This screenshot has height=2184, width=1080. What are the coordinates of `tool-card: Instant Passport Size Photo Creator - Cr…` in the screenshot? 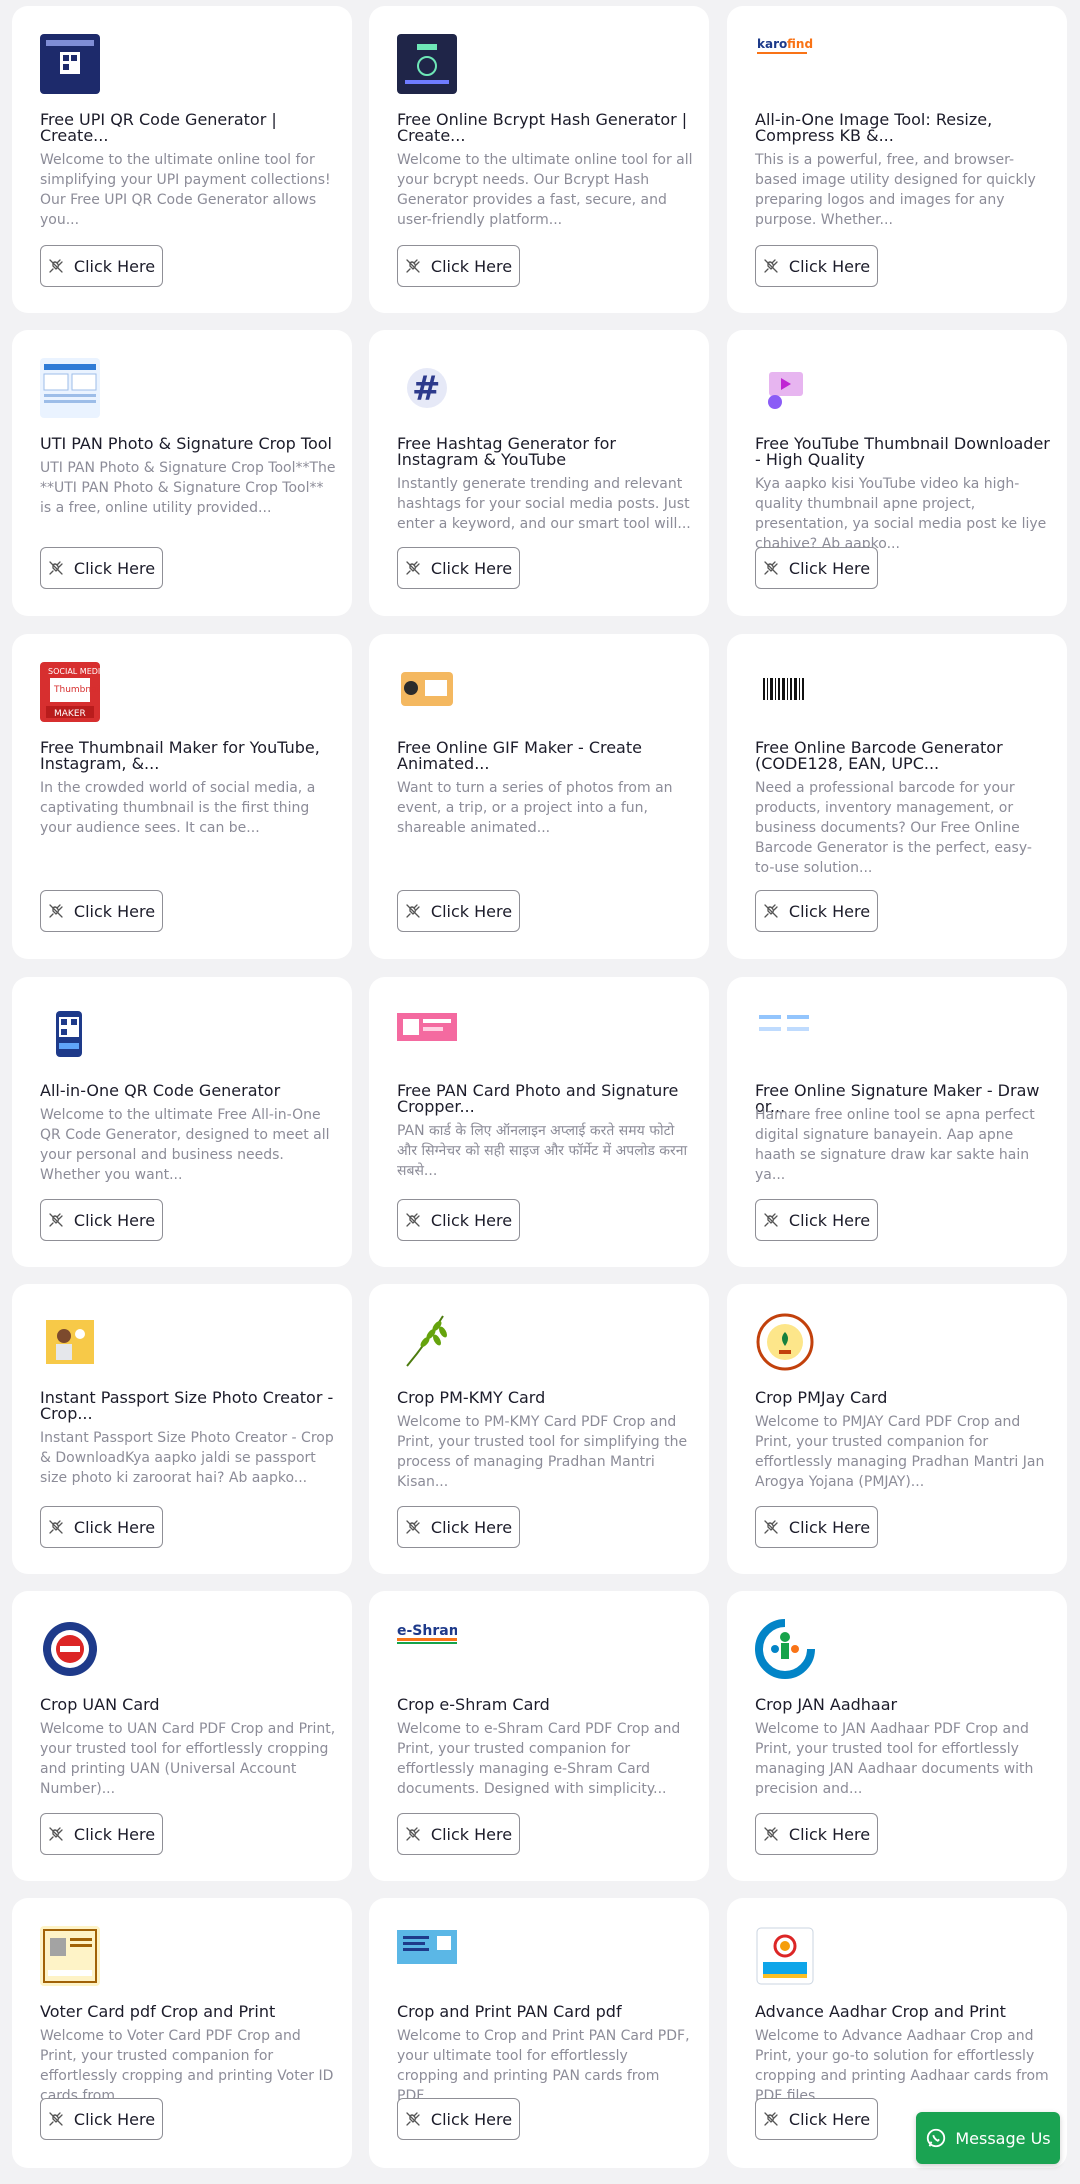 It's located at (182, 1429).